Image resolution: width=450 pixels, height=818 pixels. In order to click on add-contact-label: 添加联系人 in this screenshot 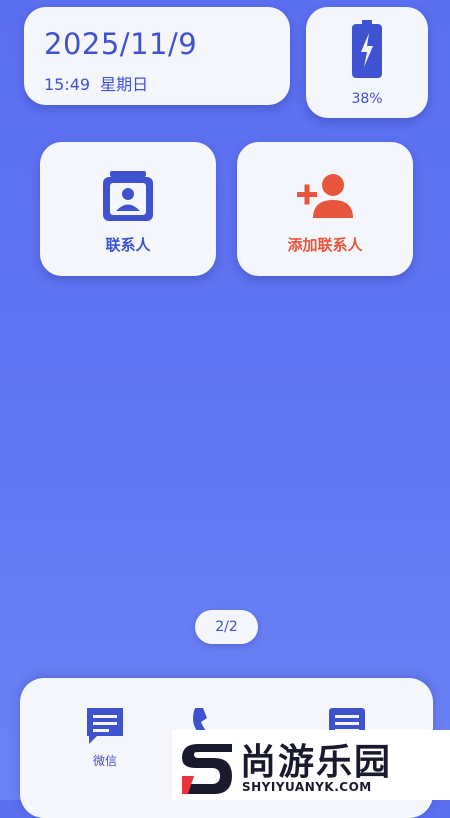, I will do `click(325, 245)`.